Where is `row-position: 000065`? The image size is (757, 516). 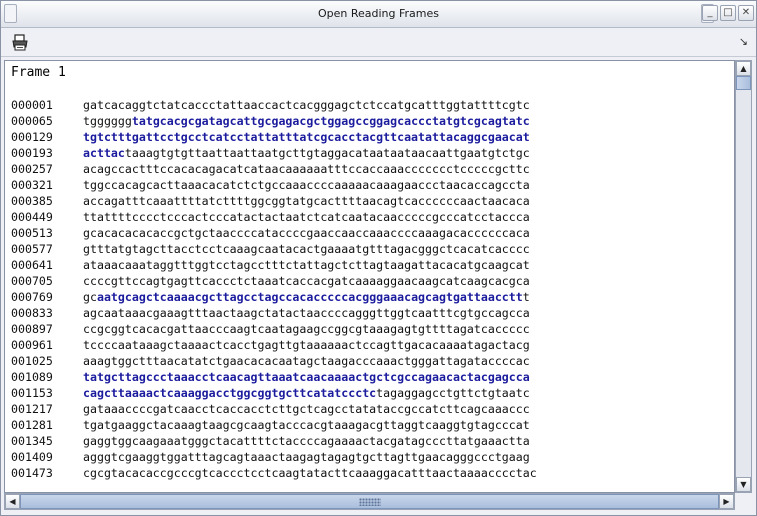 row-position: 000065 is located at coordinates (32, 121).